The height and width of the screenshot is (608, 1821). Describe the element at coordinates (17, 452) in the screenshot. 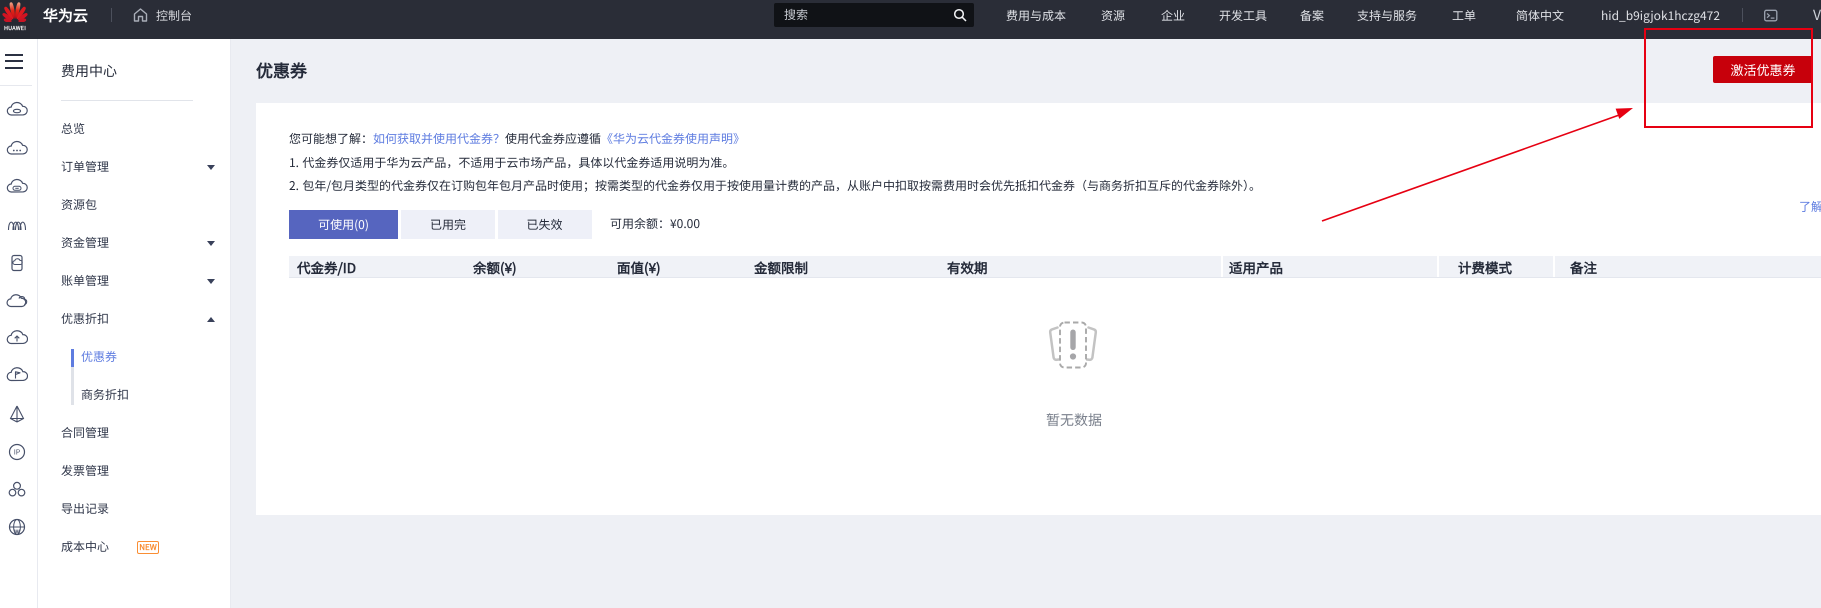

I see `svg-text: IP` at that location.